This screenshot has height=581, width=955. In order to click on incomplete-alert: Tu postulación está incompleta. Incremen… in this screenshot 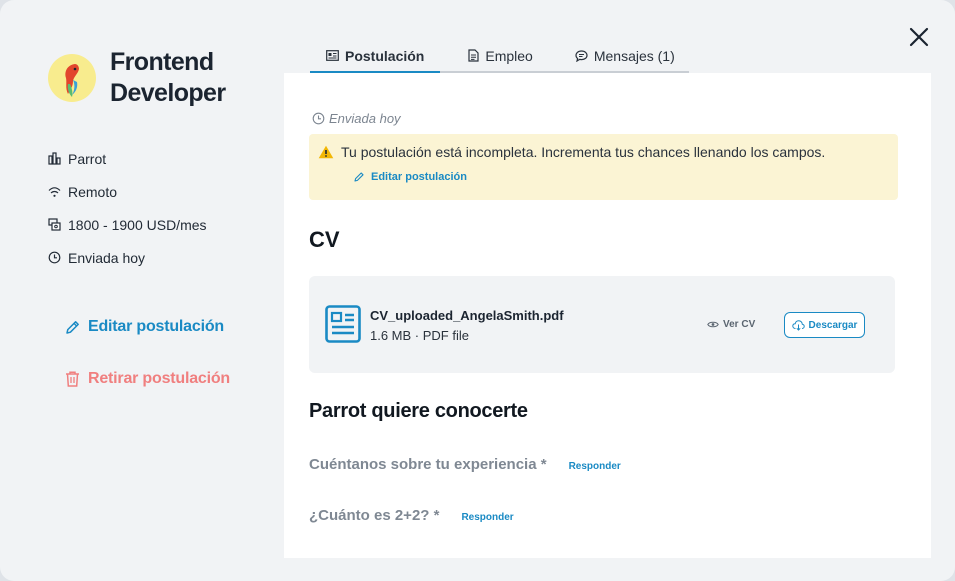, I will do `click(603, 167)`.